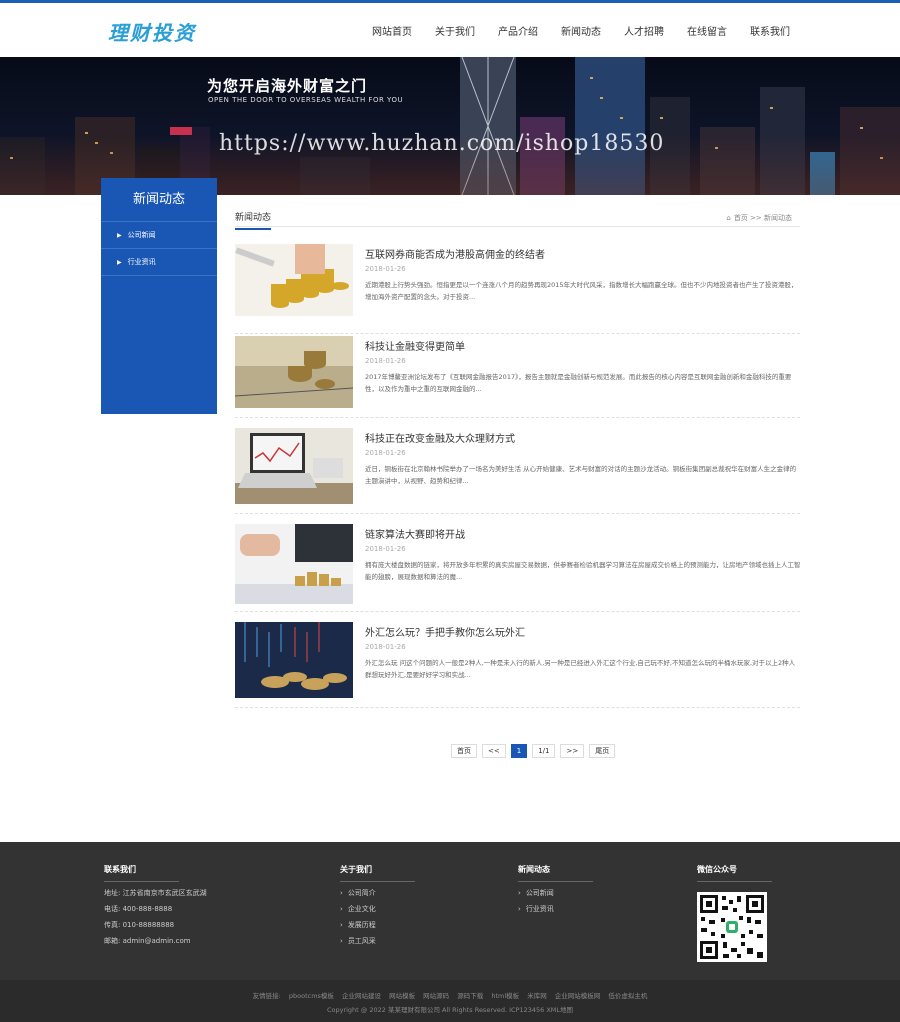  What do you see at coordinates (361, 925) in the screenshot?
I see `footer-link-label: 发展历程` at bounding box center [361, 925].